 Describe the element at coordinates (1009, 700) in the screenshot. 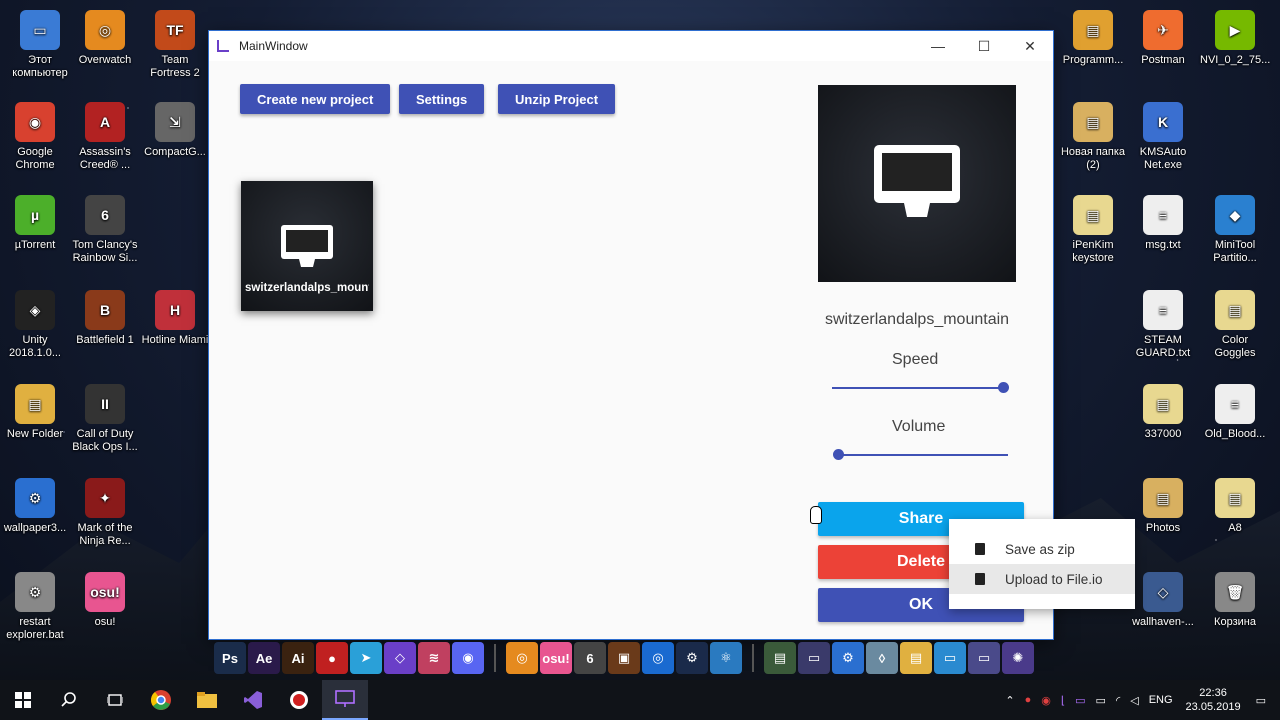

I see `chevron-up-icon: ⌃` at that location.